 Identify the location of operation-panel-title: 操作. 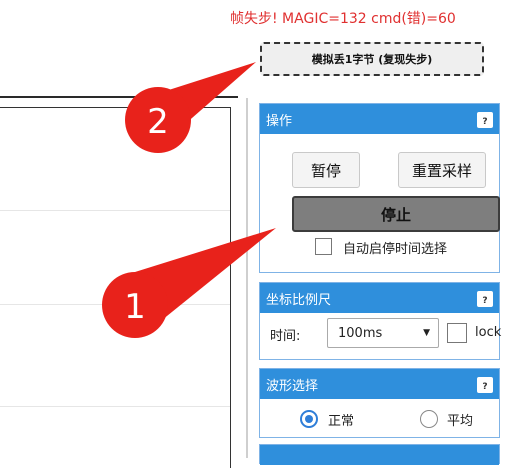
(279, 121).